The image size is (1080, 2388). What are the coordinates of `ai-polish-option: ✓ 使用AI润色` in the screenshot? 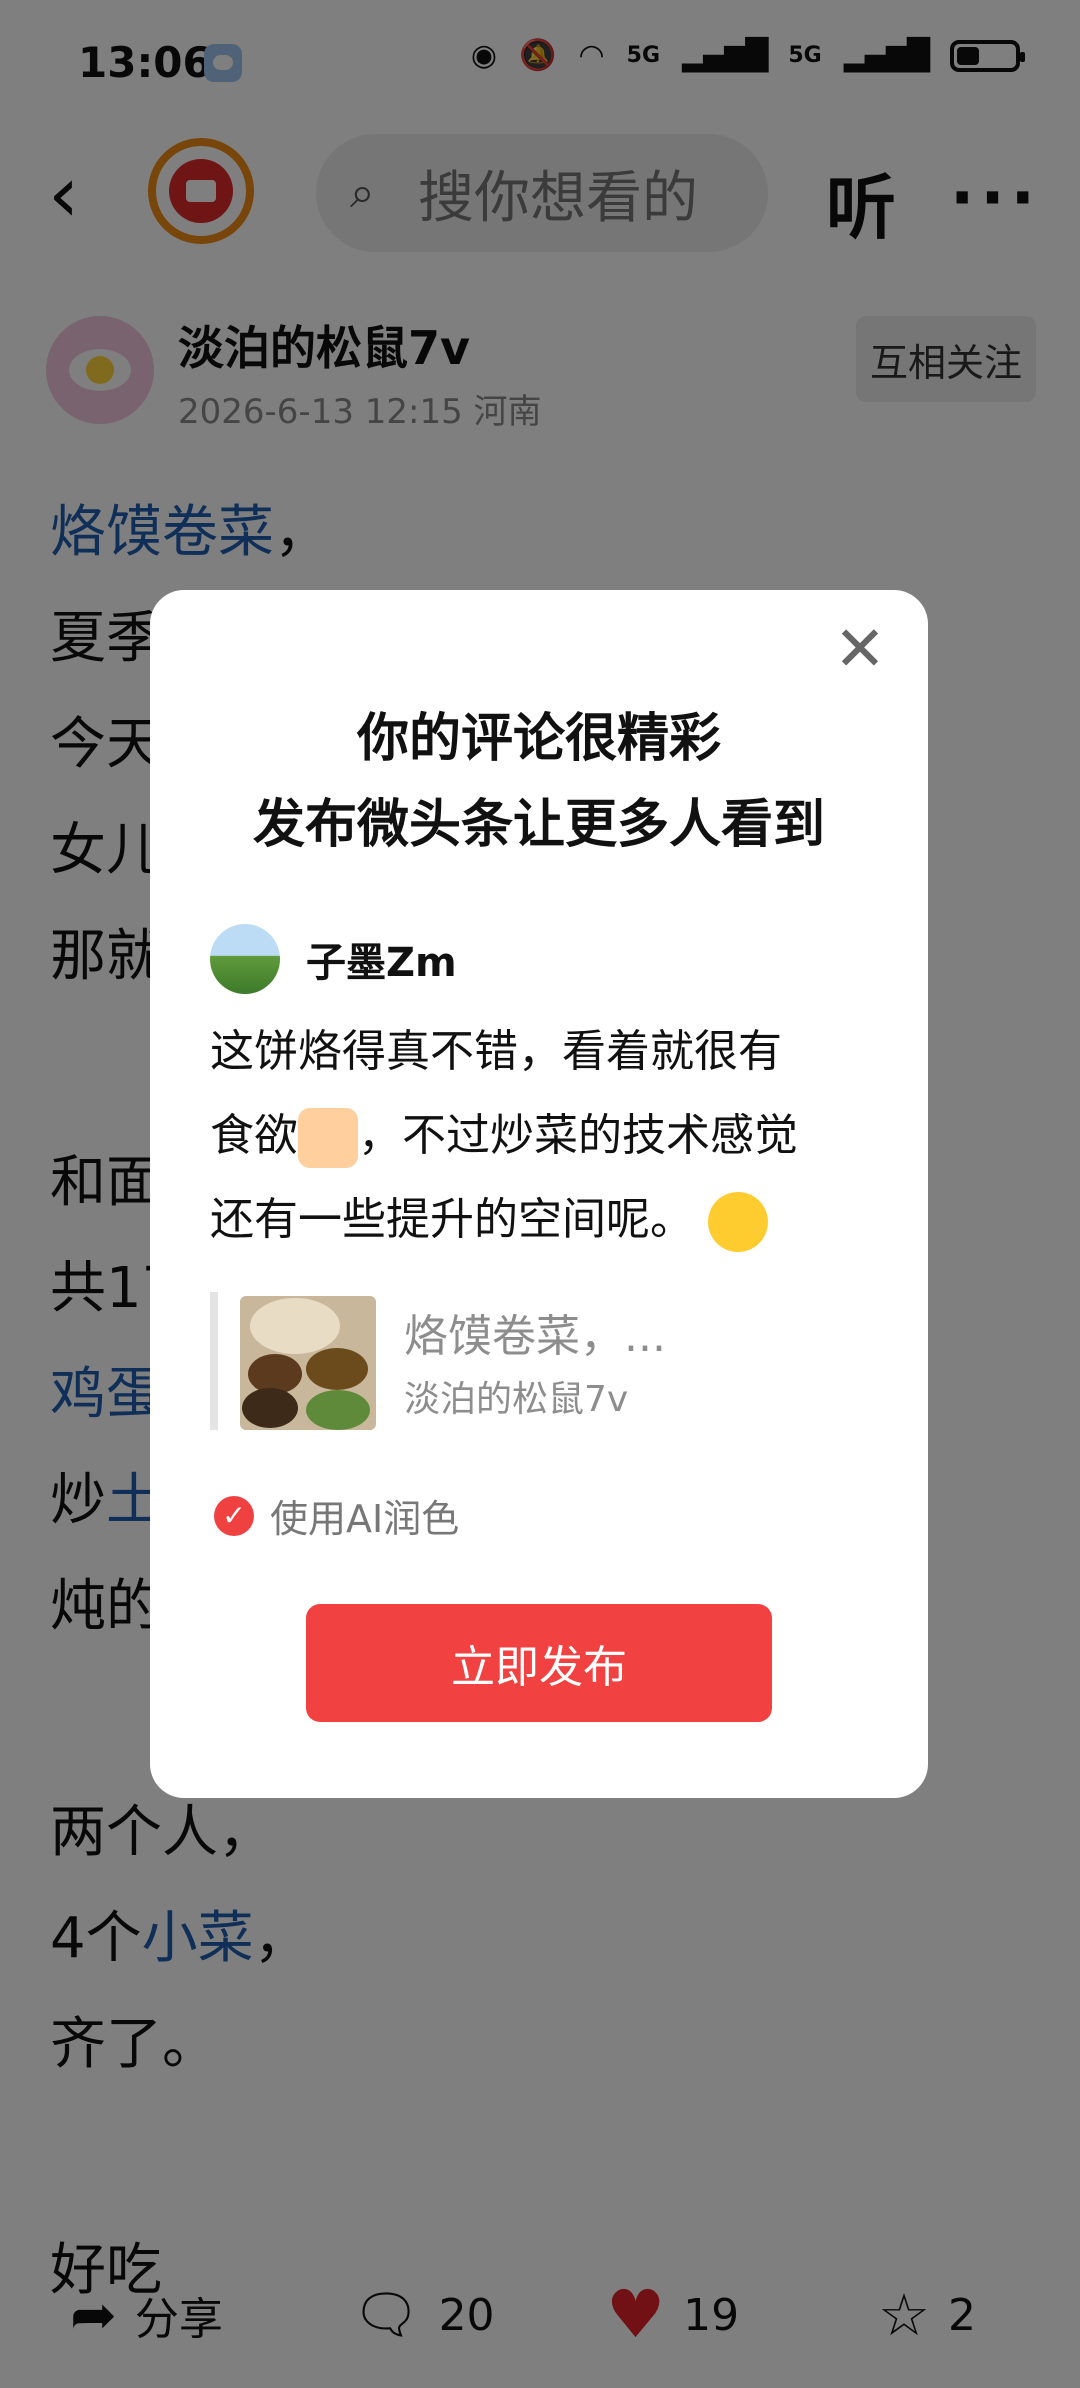 It's located at (336, 1515).